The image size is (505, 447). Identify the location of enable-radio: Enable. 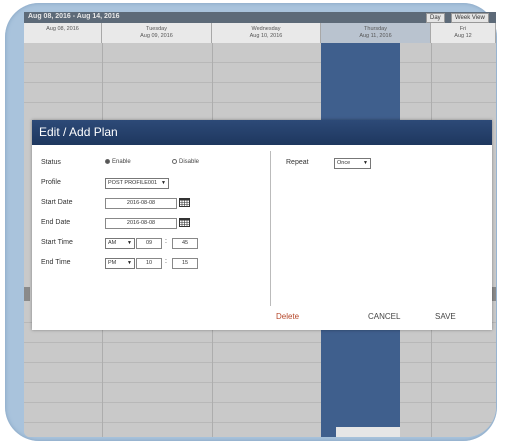
(118, 162).